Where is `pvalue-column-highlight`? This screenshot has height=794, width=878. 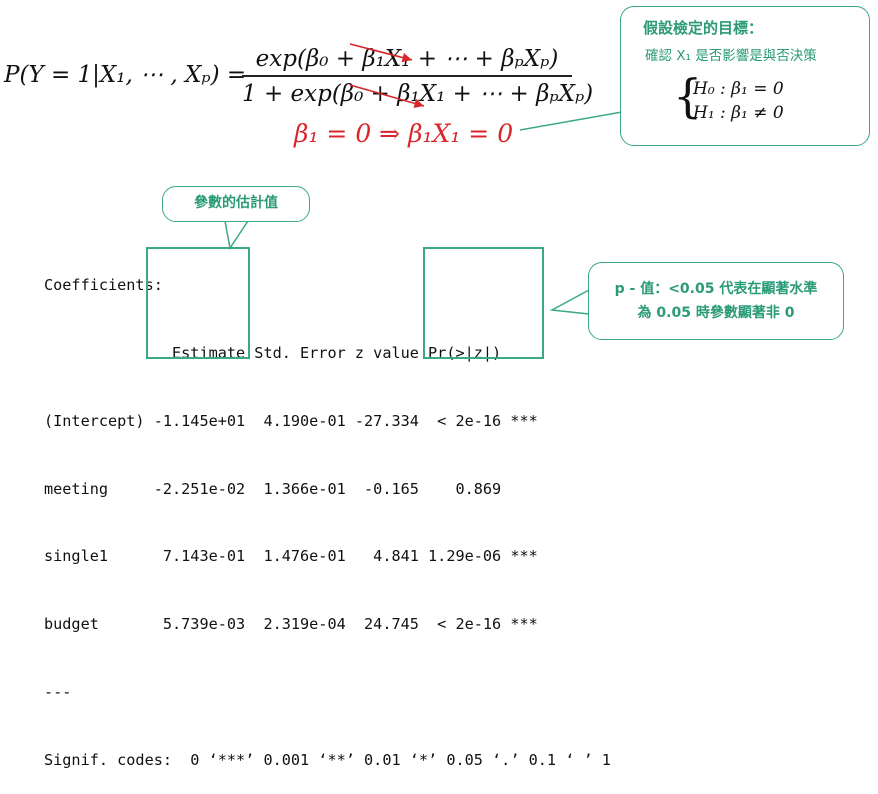 pvalue-column-highlight is located at coordinates (483, 303).